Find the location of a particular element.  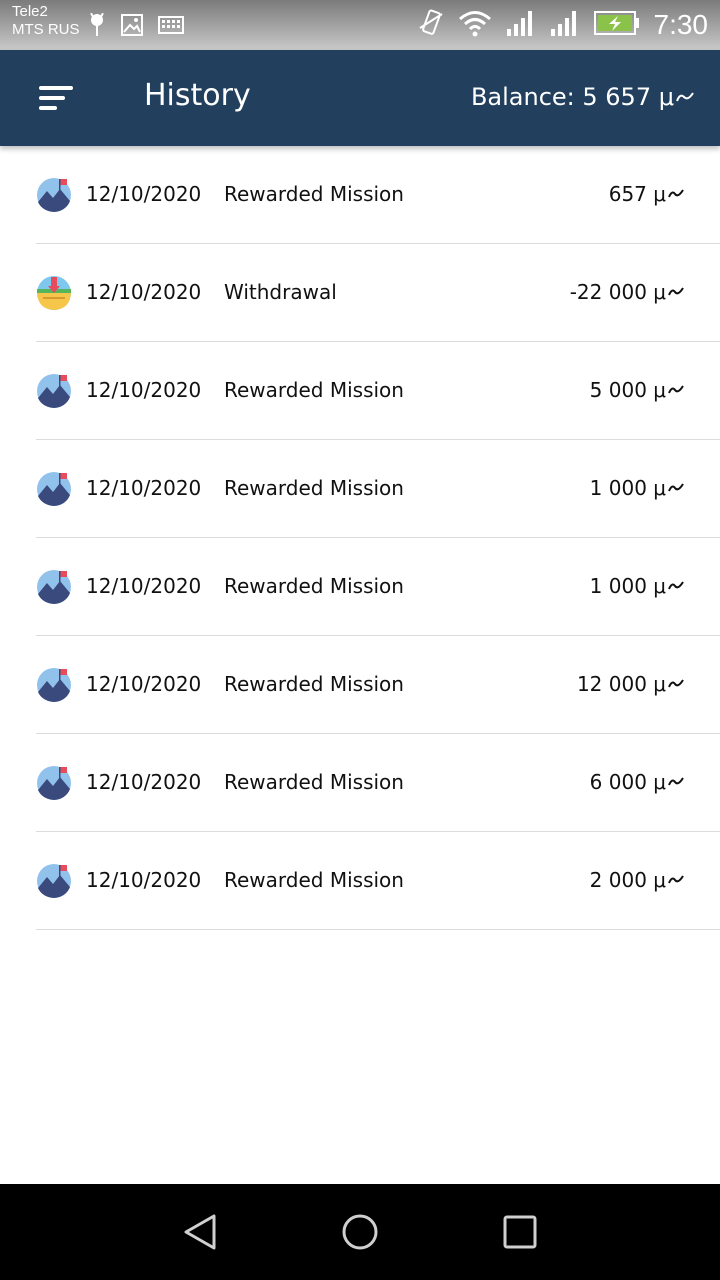

home-button is located at coordinates (360, 1232).